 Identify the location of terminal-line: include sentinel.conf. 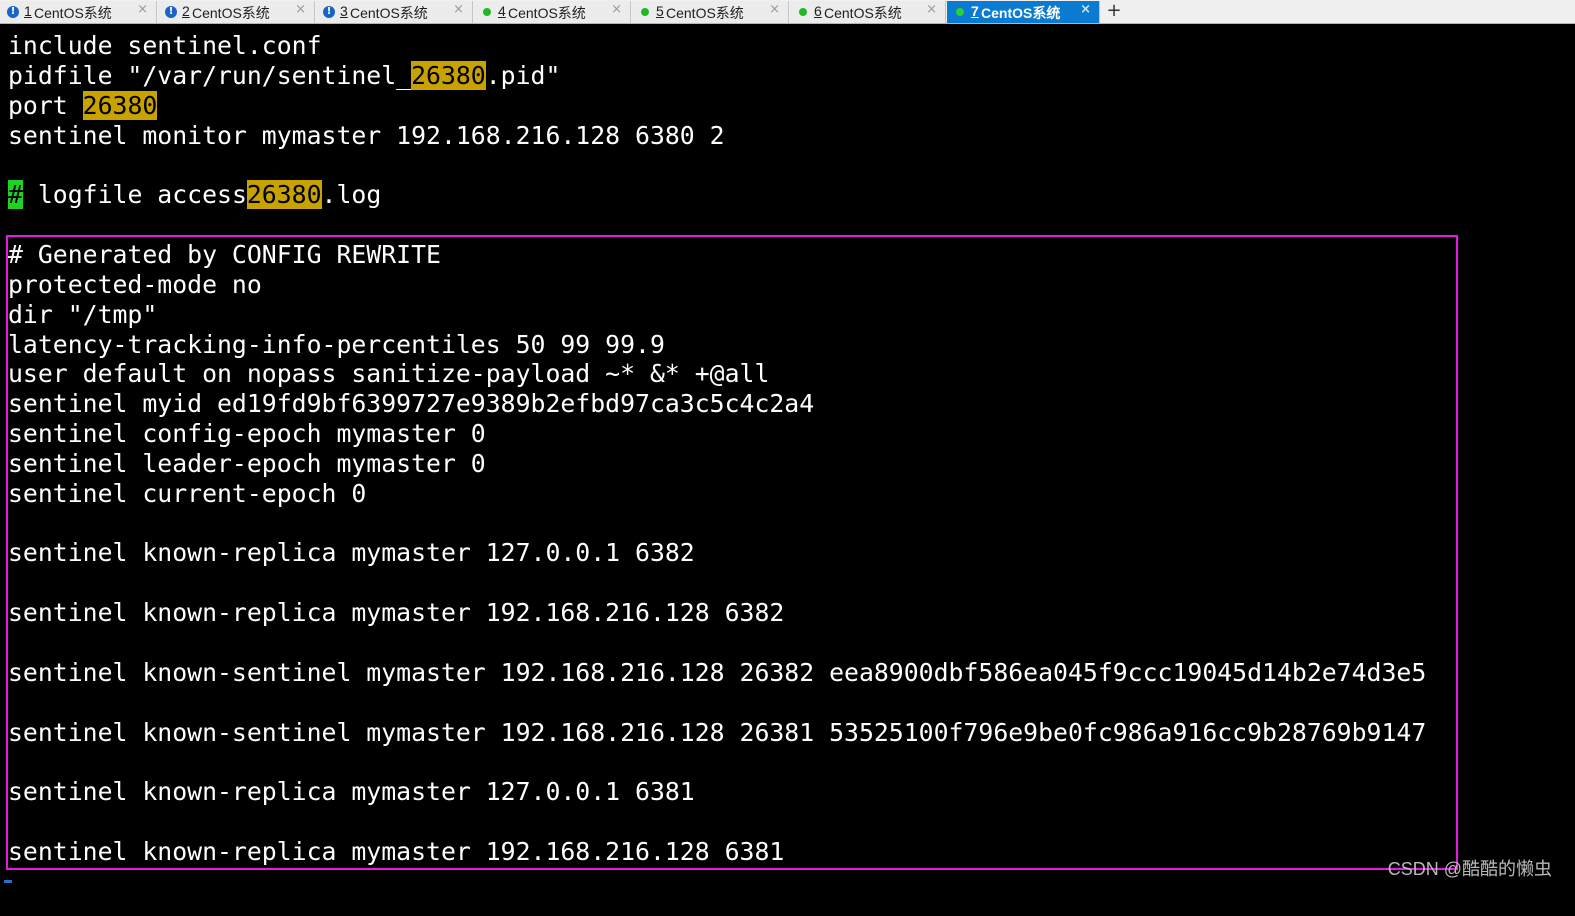
(165, 46).